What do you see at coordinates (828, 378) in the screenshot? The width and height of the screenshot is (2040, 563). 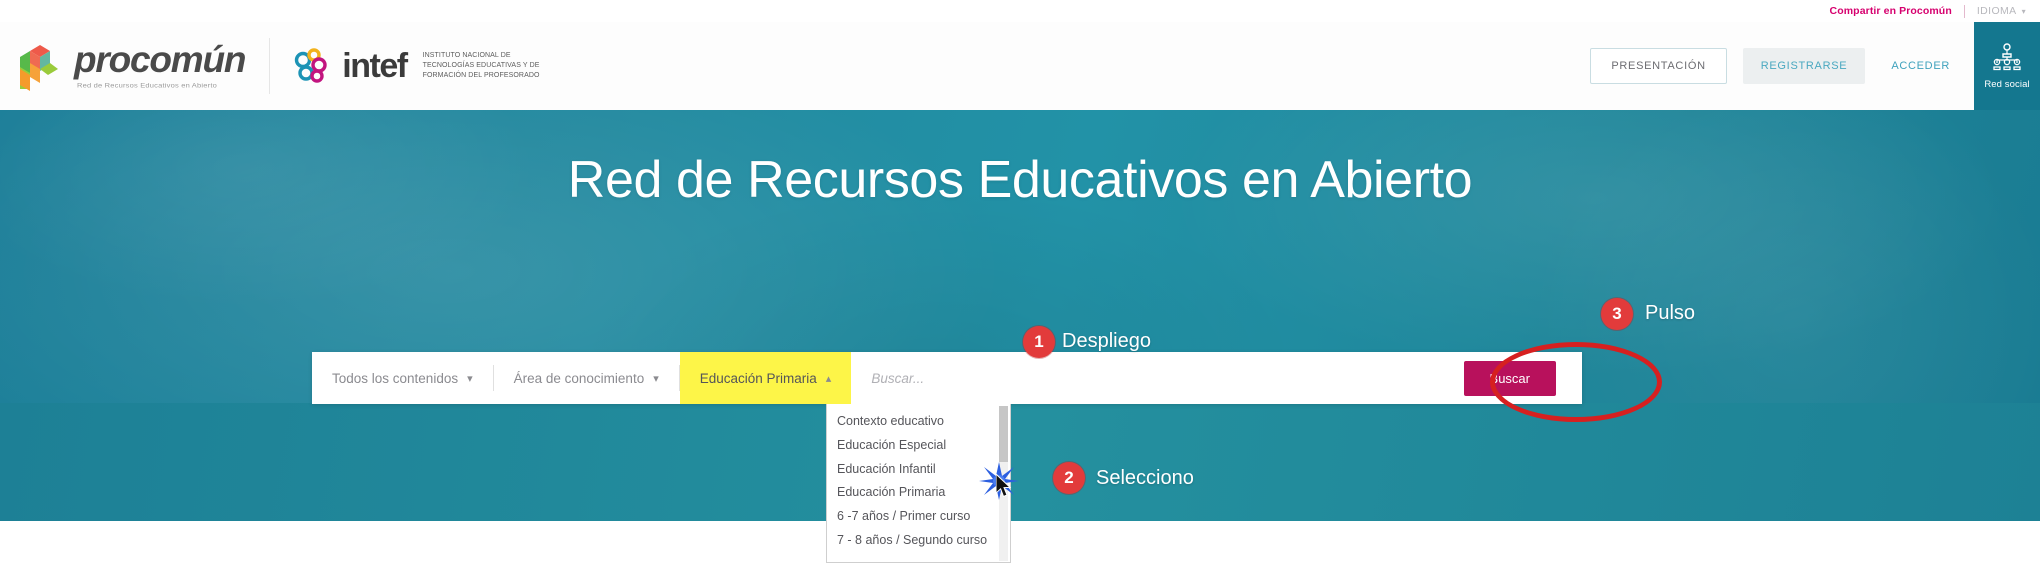 I see `chevron-up-icon: ▴` at bounding box center [828, 378].